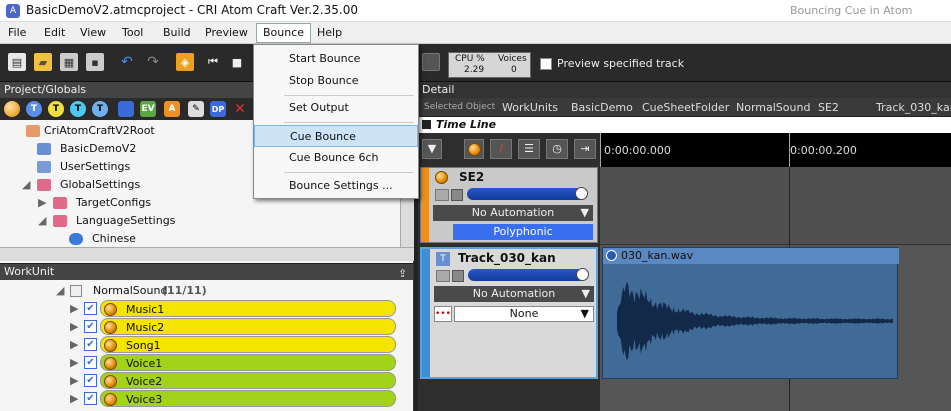 This screenshot has width=951, height=411. What do you see at coordinates (148, 109) in the screenshot?
I see `event-icon: EV` at bounding box center [148, 109].